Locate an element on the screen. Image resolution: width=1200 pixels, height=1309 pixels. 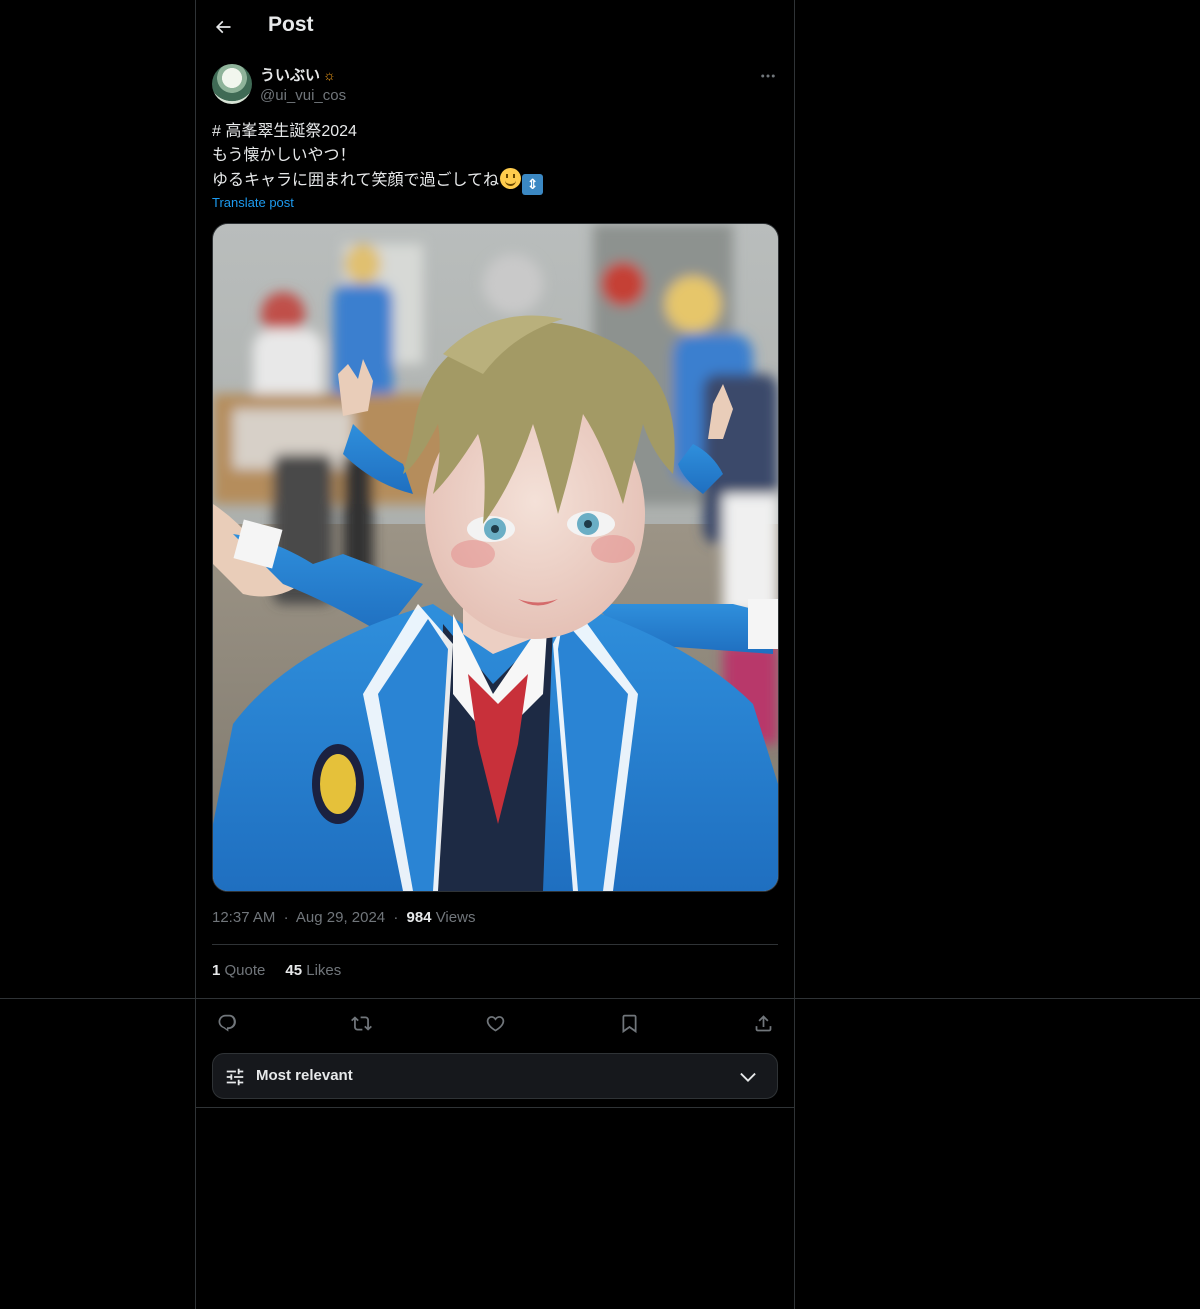
sliders-icon is located at coordinates (235, 1077).